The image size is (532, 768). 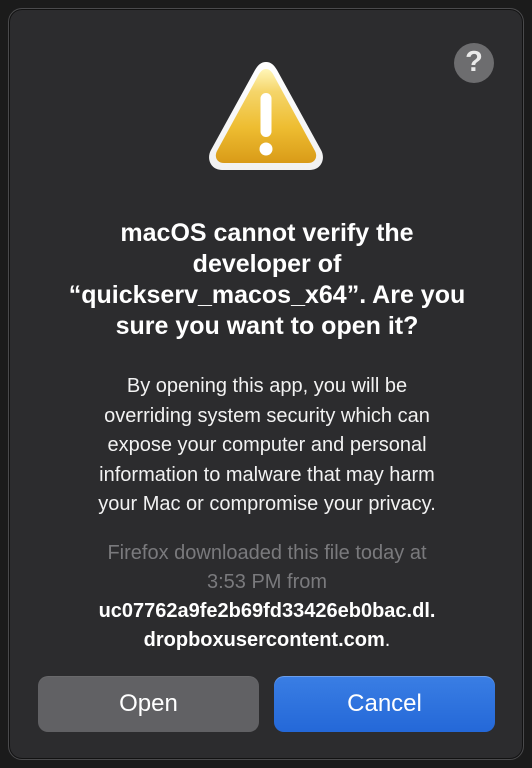 I want to click on message-line: By opening this app, you will be, so click(x=267, y=386).